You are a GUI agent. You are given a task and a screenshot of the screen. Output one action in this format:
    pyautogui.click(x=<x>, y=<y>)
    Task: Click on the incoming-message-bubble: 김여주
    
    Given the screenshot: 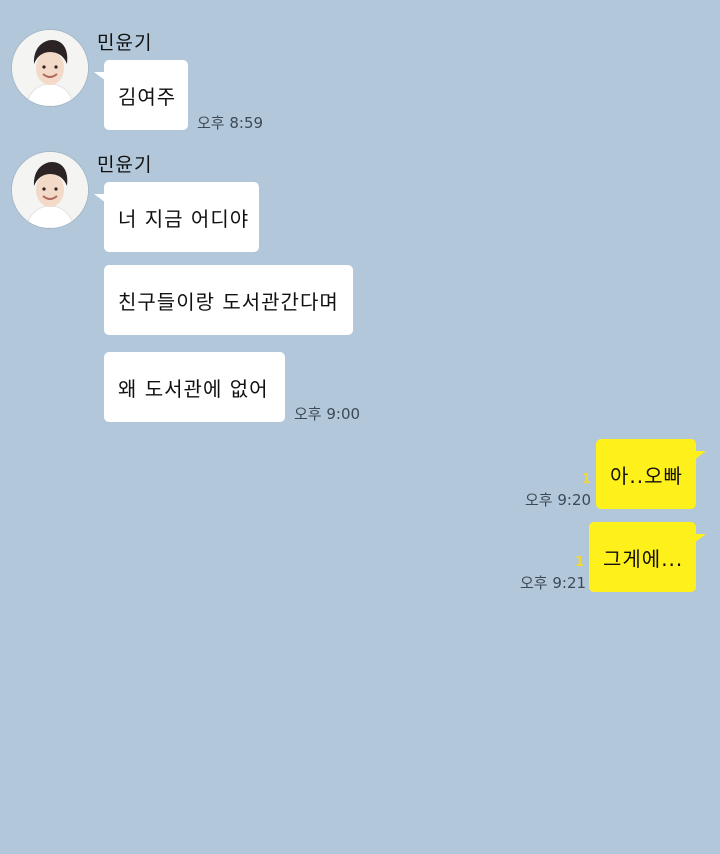 What is the action you would take?
    pyautogui.click(x=141, y=95)
    